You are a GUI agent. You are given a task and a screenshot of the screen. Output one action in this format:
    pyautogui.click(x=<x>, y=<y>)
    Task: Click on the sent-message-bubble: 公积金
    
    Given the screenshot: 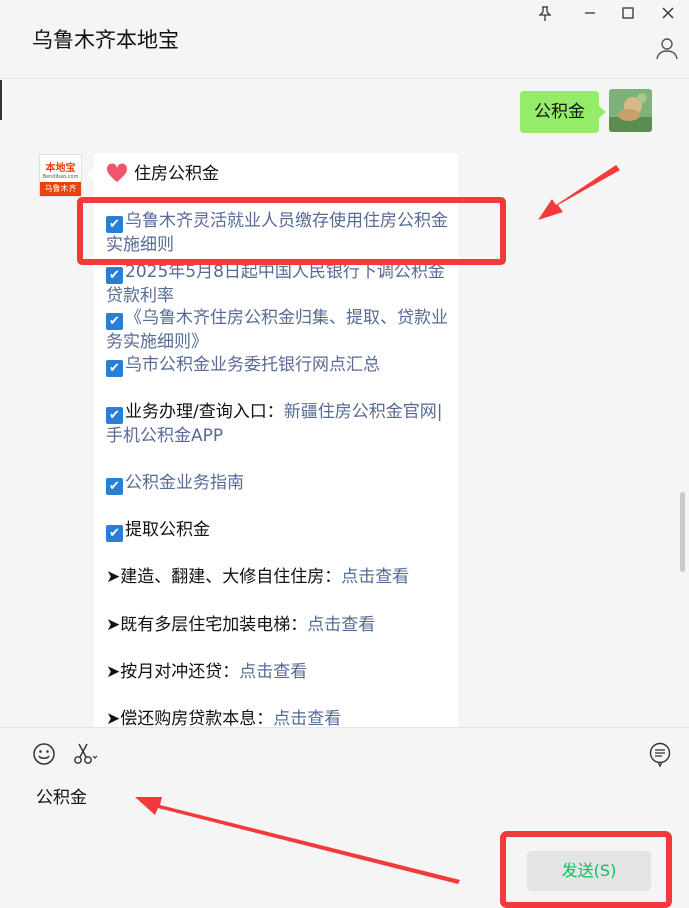 What is the action you would take?
    pyautogui.click(x=563, y=112)
    